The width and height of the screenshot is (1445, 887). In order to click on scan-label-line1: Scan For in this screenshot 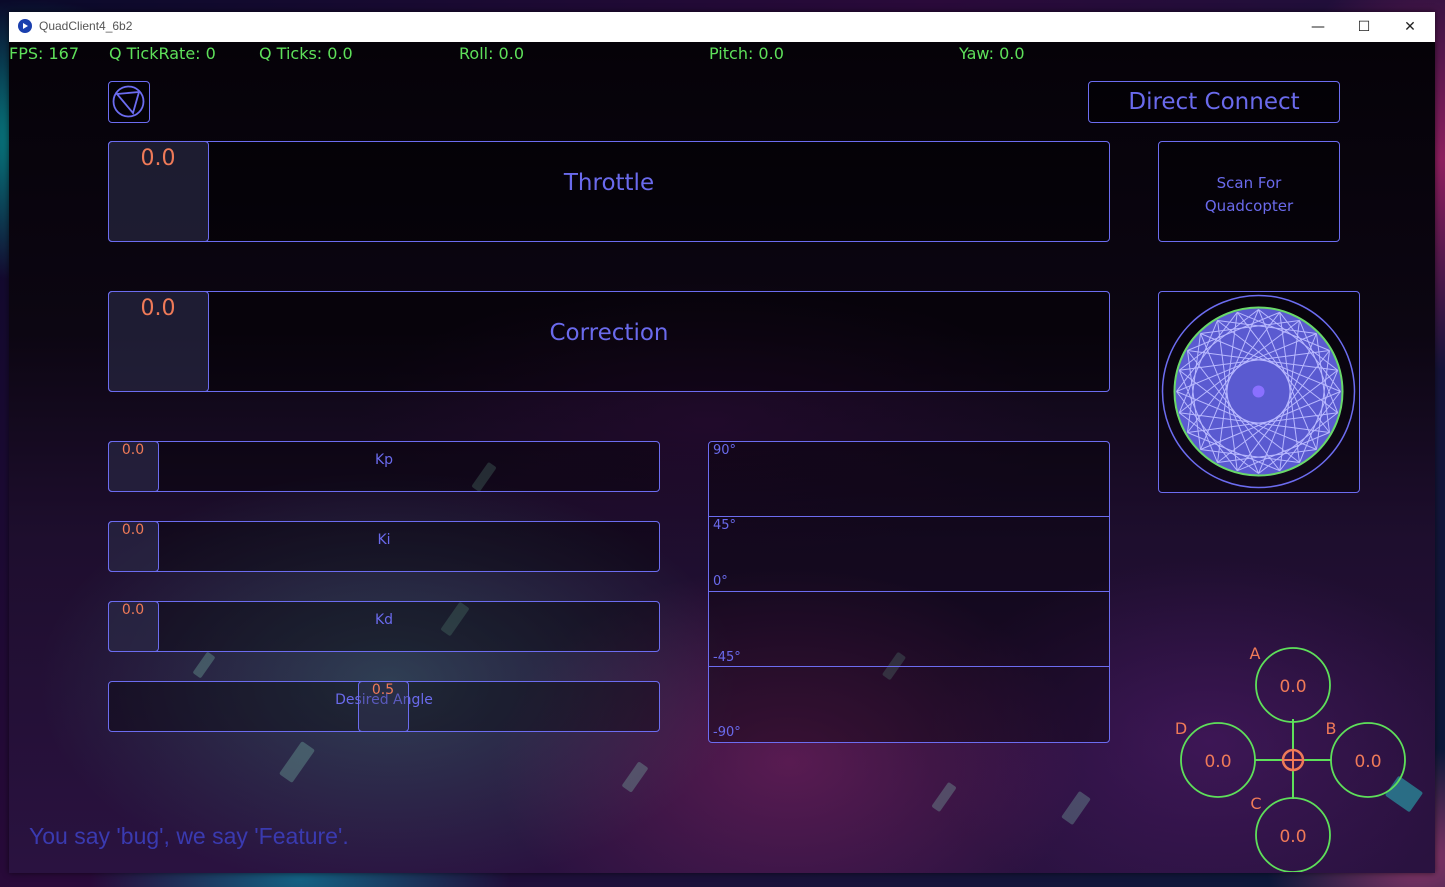, I will do `click(1249, 183)`.